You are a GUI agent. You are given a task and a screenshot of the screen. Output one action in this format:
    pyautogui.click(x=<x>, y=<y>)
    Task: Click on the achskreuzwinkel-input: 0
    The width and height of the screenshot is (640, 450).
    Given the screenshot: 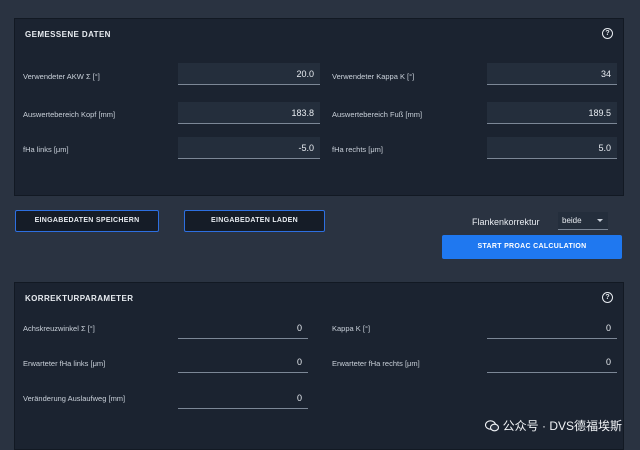 What is the action you would take?
    pyautogui.click(x=243, y=328)
    